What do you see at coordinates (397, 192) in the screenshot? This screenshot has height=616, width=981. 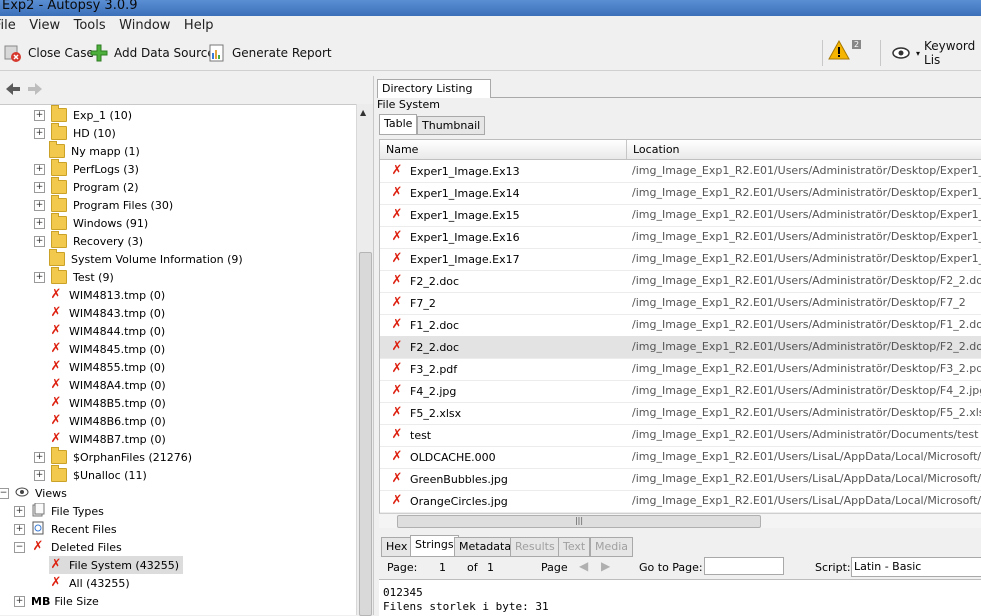 I see `deleted-file-icon: ✗` at bounding box center [397, 192].